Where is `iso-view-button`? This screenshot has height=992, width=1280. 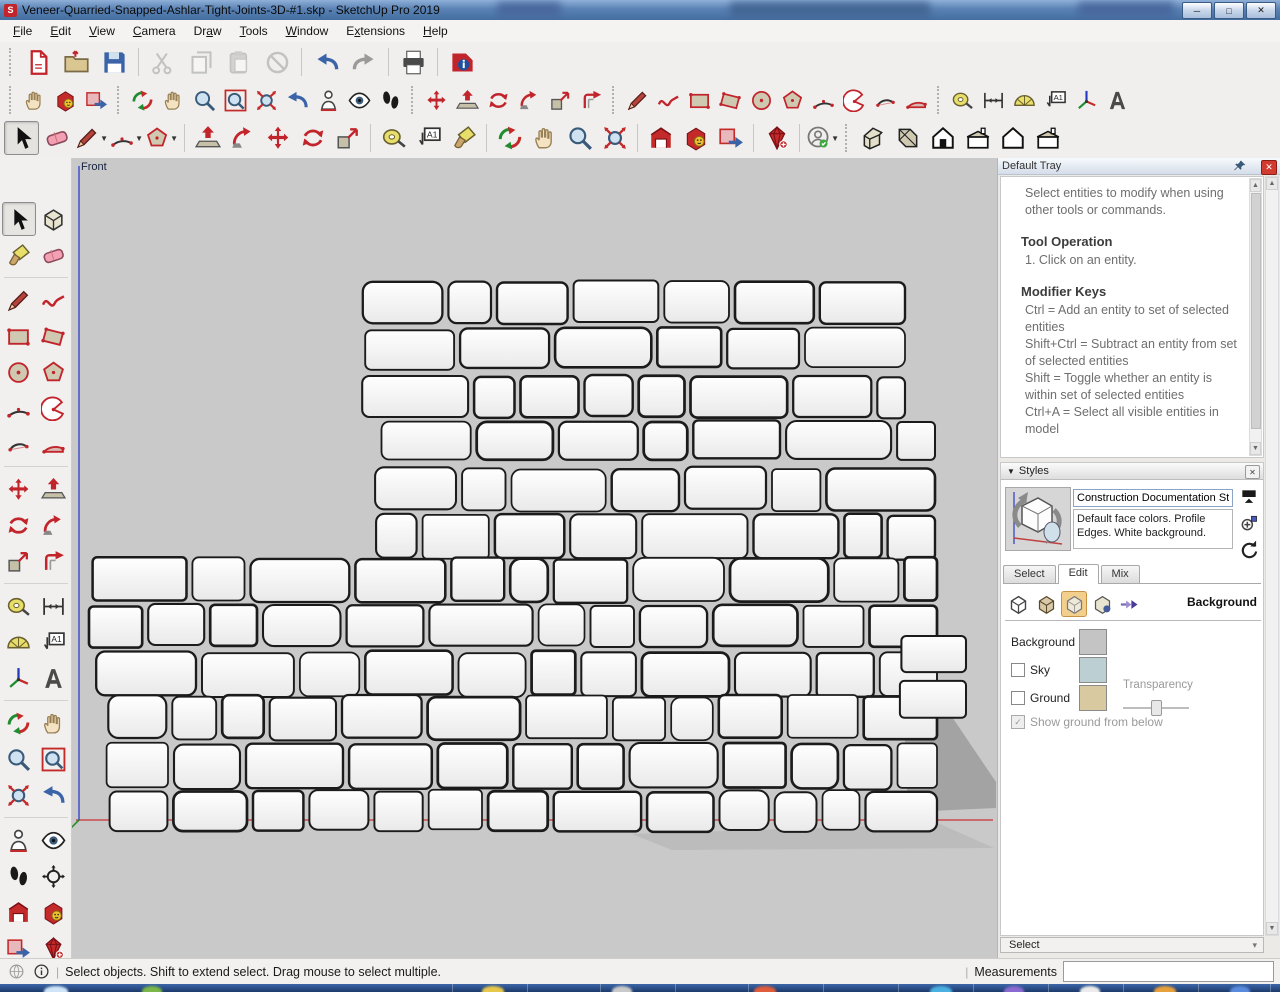 iso-view-button is located at coordinates (872, 138).